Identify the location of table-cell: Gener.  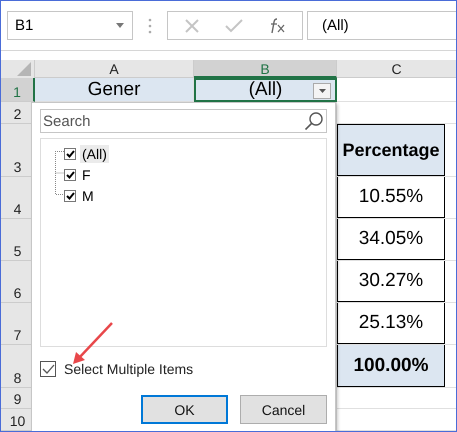
(114, 89).